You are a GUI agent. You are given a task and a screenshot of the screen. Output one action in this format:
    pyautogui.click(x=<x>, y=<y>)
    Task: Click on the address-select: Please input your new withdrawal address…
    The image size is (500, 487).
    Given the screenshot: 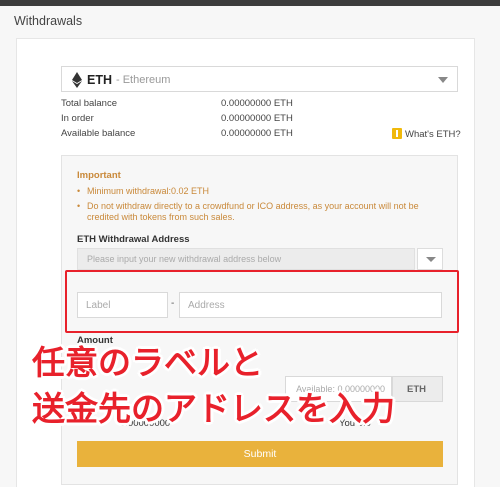 What is the action you would take?
    pyautogui.click(x=246, y=259)
    